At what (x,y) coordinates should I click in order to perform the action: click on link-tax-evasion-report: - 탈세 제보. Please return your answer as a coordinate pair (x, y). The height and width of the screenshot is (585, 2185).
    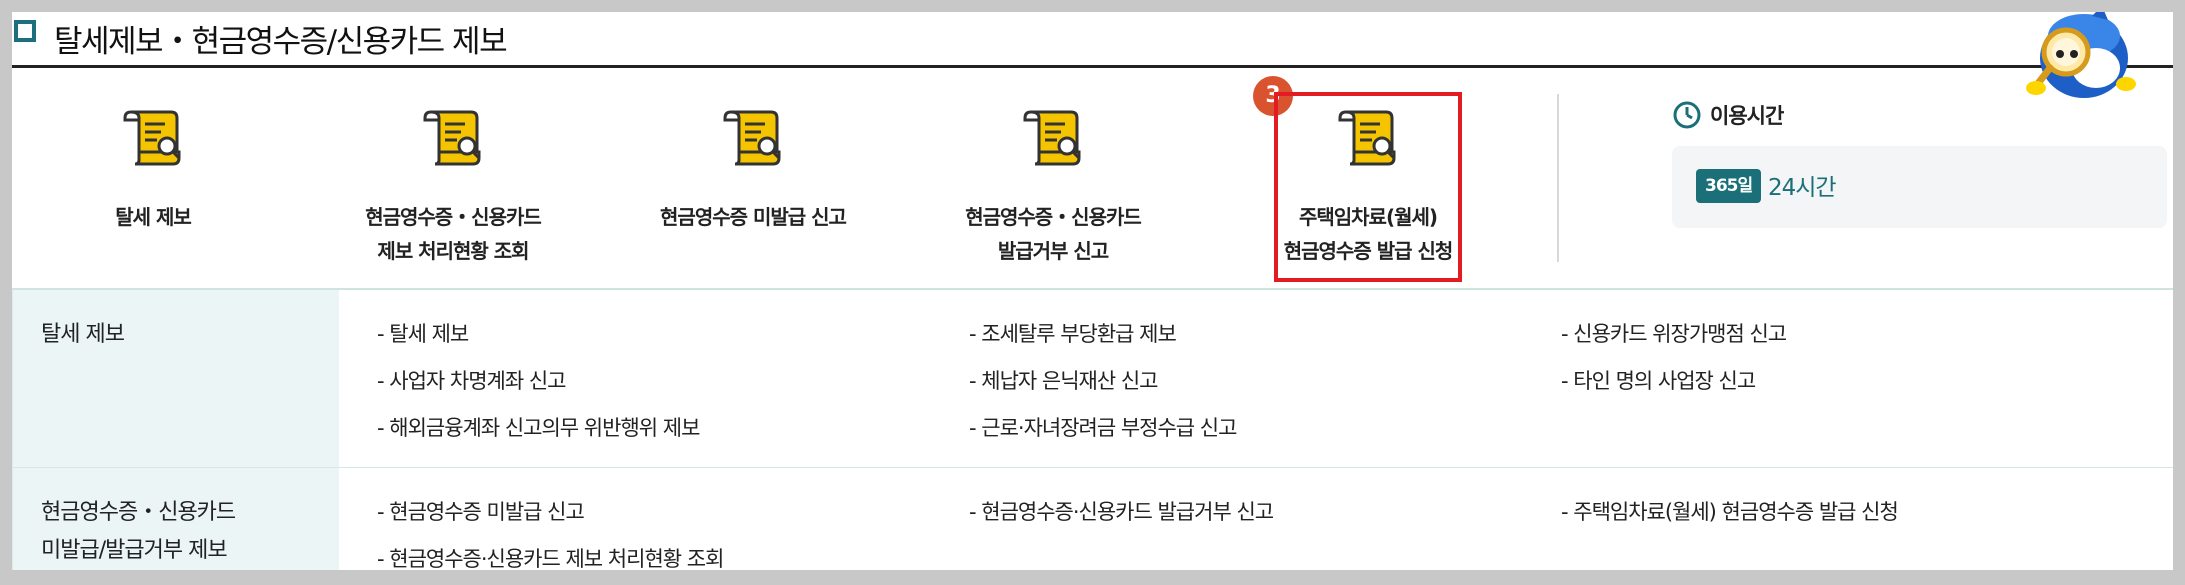
    Looking at the image, I should click on (423, 333).